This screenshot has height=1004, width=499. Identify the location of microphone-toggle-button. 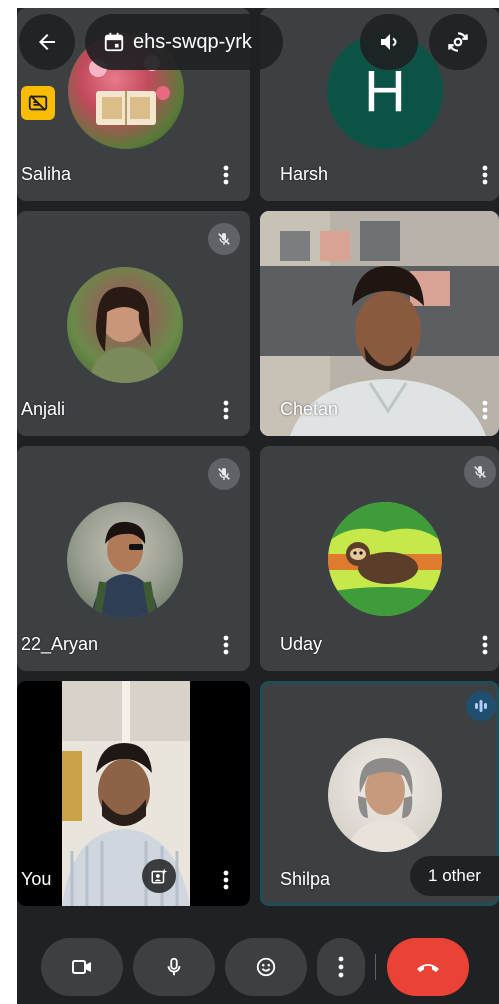
(174, 967).